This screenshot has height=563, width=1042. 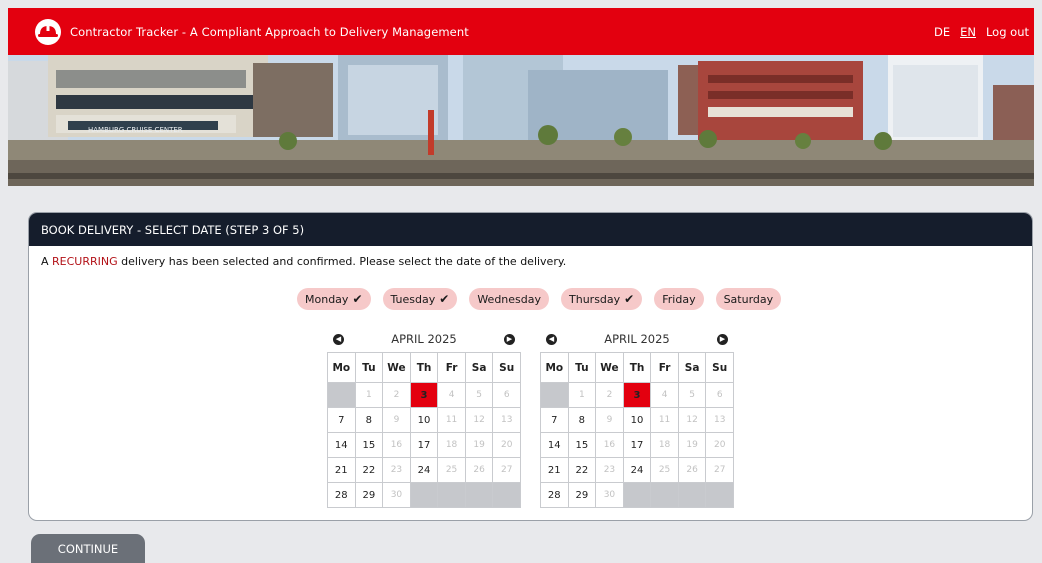 What do you see at coordinates (637, 339) in the screenshot?
I see `calendar-month-label: APRIL 2025` at bounding box center [637, 339].